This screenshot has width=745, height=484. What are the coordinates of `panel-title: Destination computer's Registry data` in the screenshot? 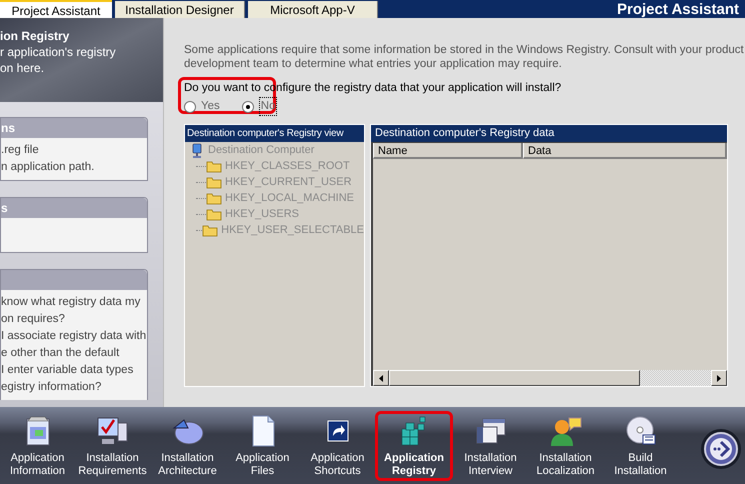 It's located at (549, 133).